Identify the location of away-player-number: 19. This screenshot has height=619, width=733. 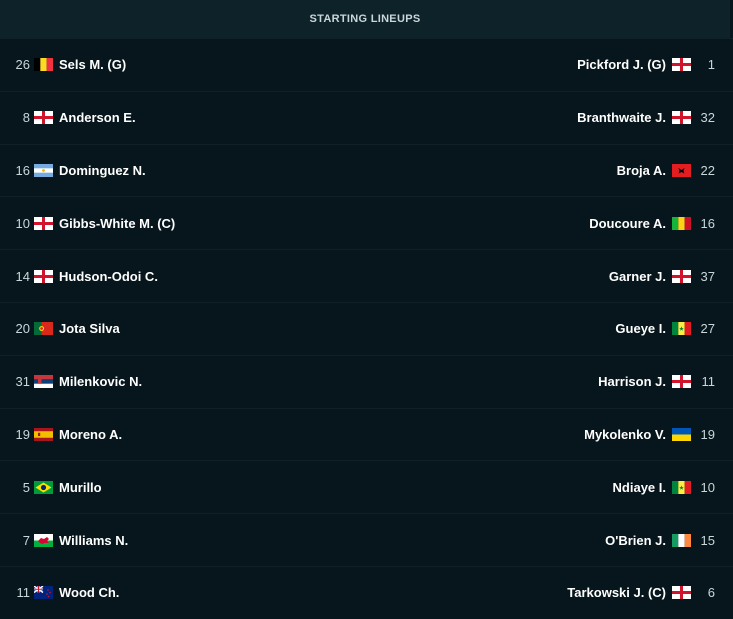
(707, 434).